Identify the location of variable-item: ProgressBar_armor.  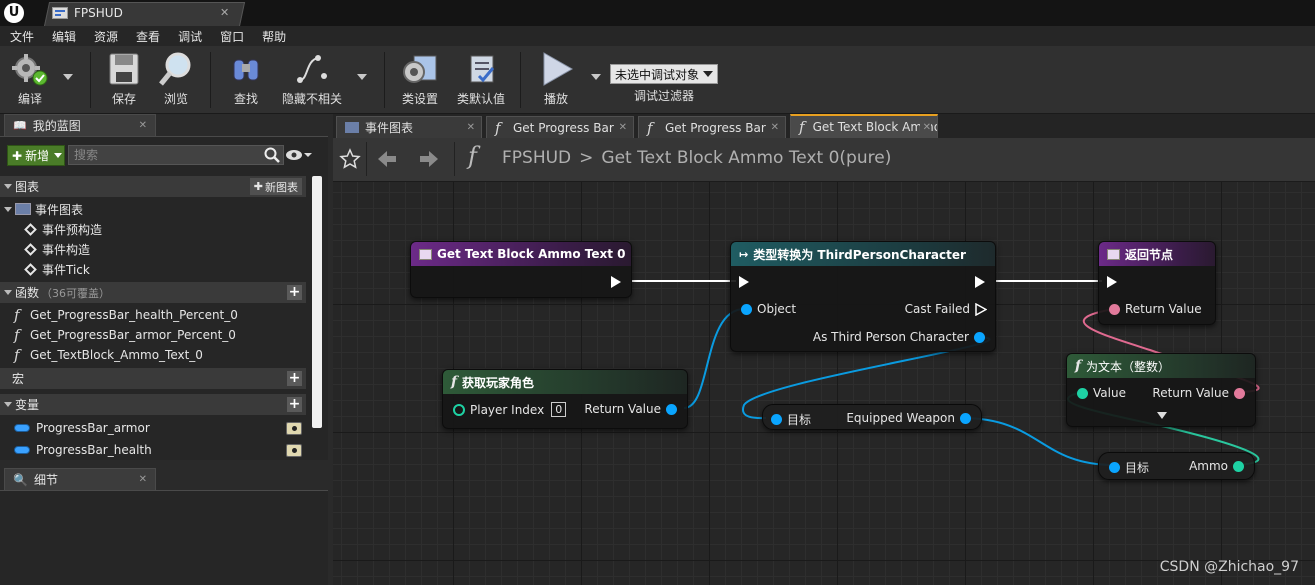
(153, 428).